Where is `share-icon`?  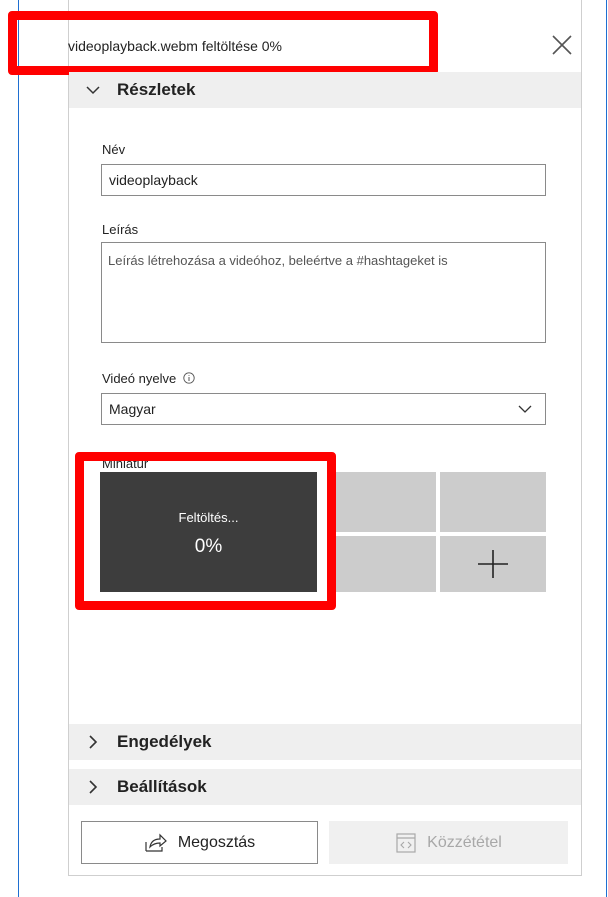
share-icon is located at coordinates (156, 842).